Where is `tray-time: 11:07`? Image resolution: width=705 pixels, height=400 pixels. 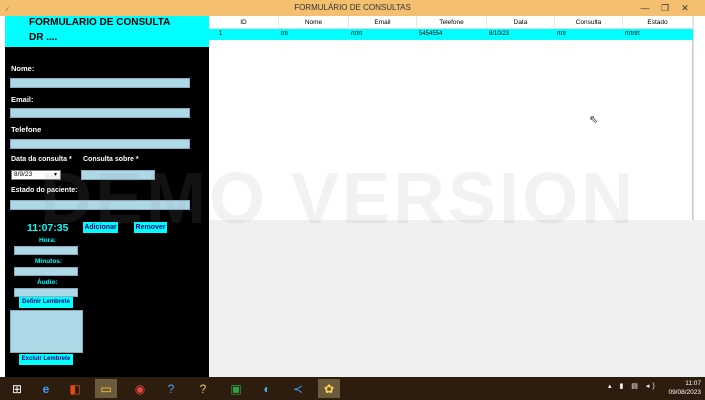
tray-time: 11:07 is located at coordinates (693, 383).